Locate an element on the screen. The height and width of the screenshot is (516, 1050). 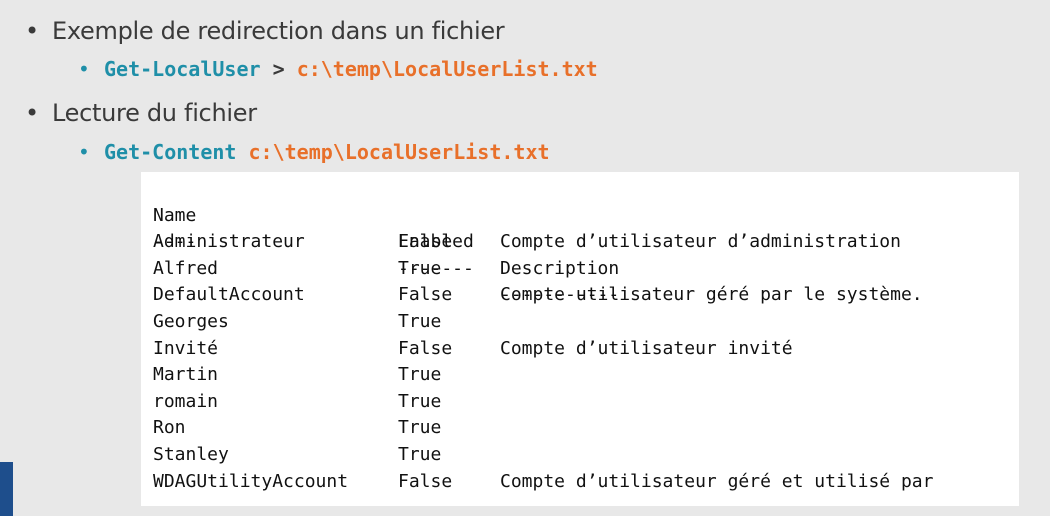
bullet-read-file: • Lecture du fichier is located at coordinates (141, 113).